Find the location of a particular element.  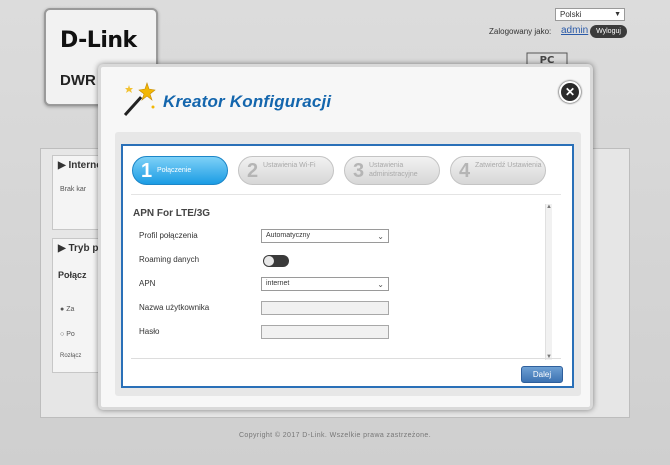

magic-wand-icon is located at coordinates (139, 99).